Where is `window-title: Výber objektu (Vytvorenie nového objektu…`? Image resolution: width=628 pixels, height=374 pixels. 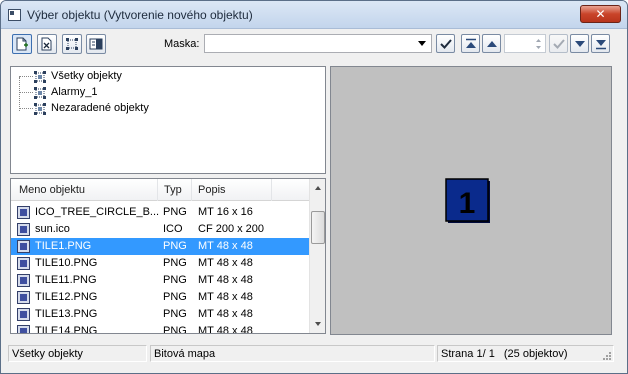 window-title: Výber objektu (Vytvorenie nového objektu… is located at coordinates (140, 15).